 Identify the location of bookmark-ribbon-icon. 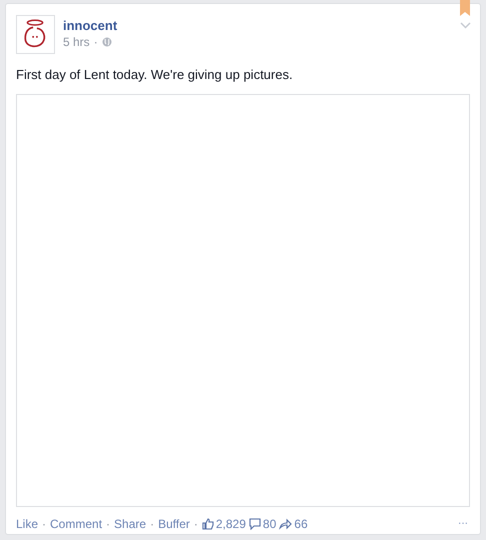
(465, 8).